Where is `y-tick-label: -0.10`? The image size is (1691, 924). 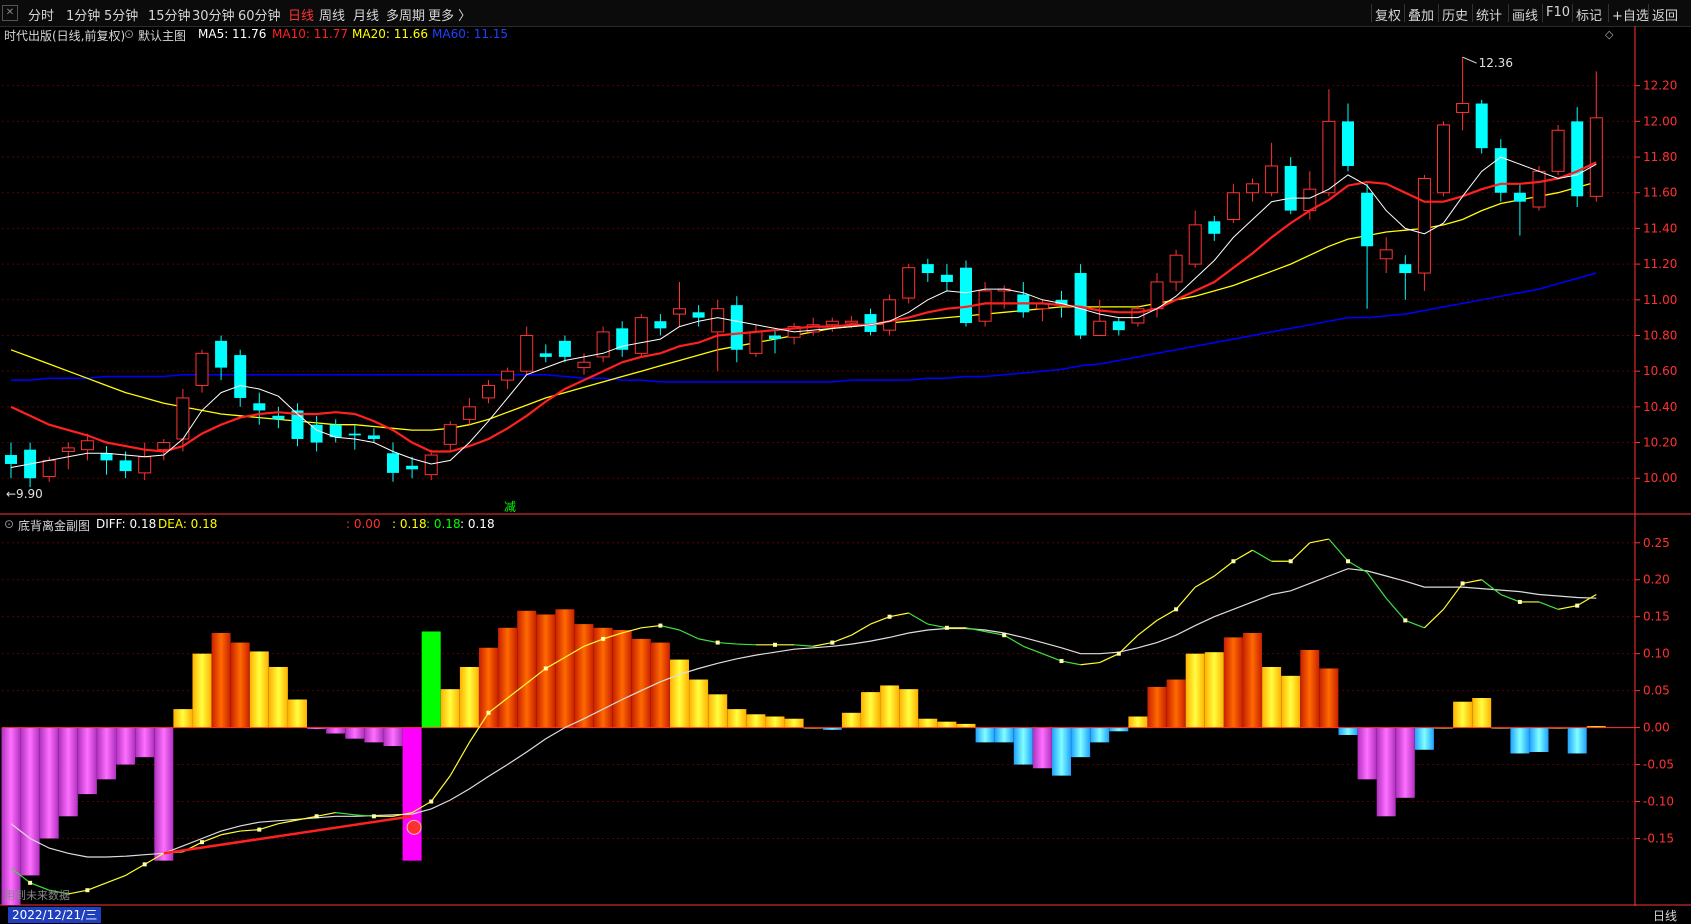
y-tick-label: -0.10 is located at coordinates (1658, 802).